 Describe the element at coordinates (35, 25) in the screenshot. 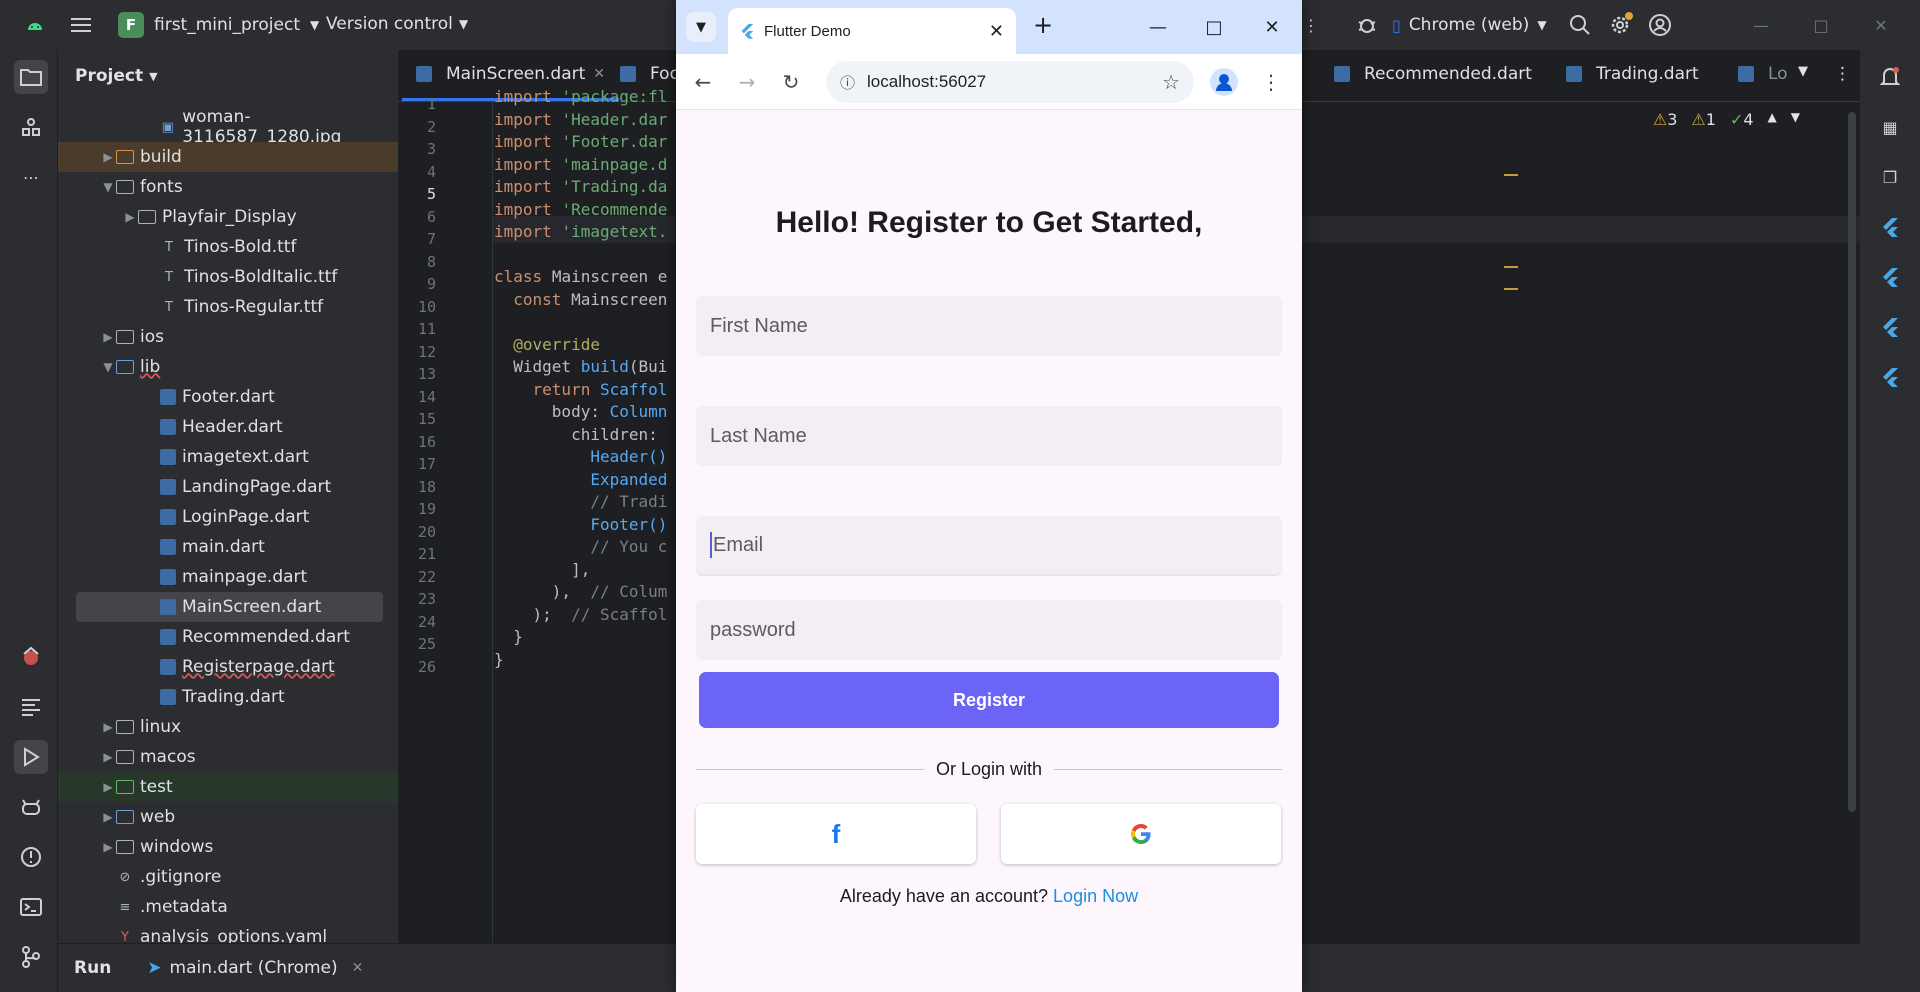

I see `android-icon` at that location.